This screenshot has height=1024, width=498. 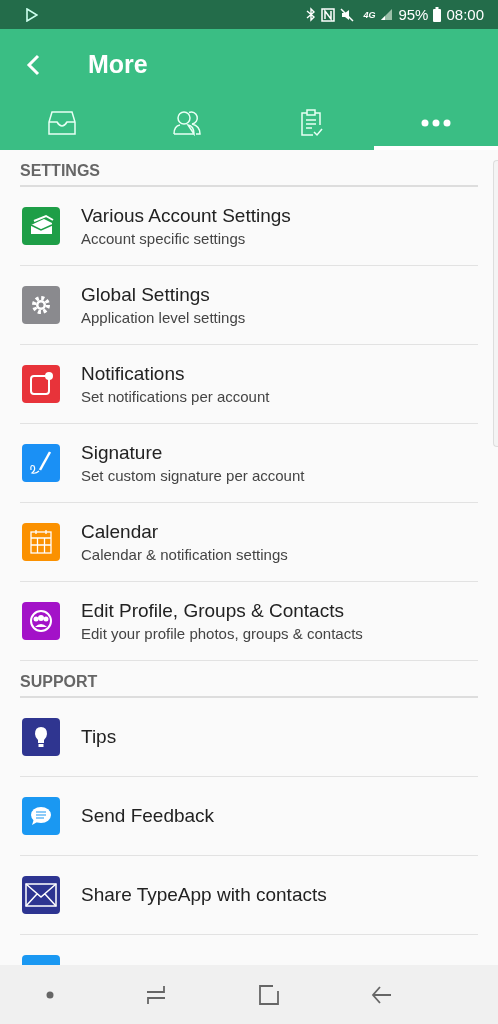 What do you see at coordinates (34, 64) in the screenshot?
I see `back-button` at bounding box center [34, 64].